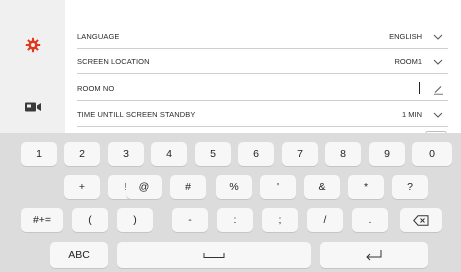 The height and width of the screenshot is (272, 461). I want to click on backspace-key, so click(421, 220).